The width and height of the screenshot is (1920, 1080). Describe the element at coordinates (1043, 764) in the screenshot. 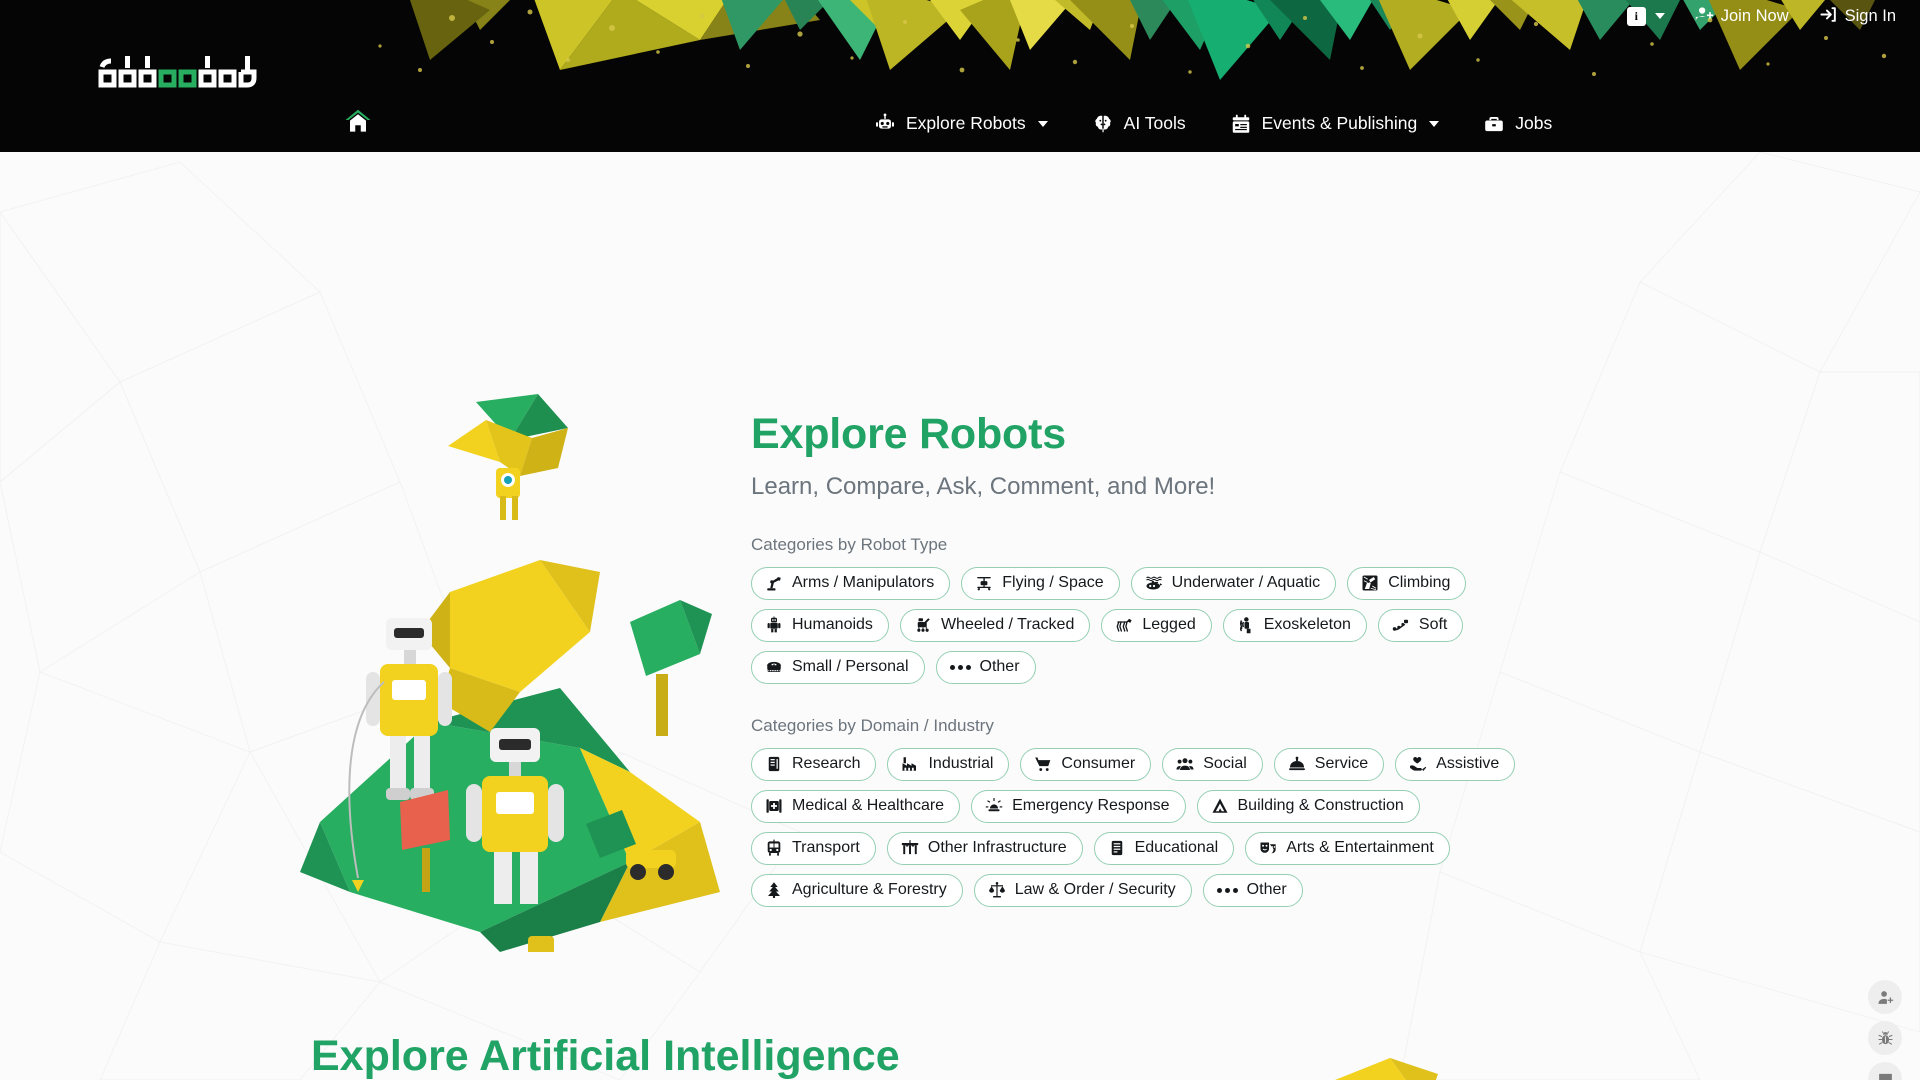

I see `shopping-cart-icon` at that location.